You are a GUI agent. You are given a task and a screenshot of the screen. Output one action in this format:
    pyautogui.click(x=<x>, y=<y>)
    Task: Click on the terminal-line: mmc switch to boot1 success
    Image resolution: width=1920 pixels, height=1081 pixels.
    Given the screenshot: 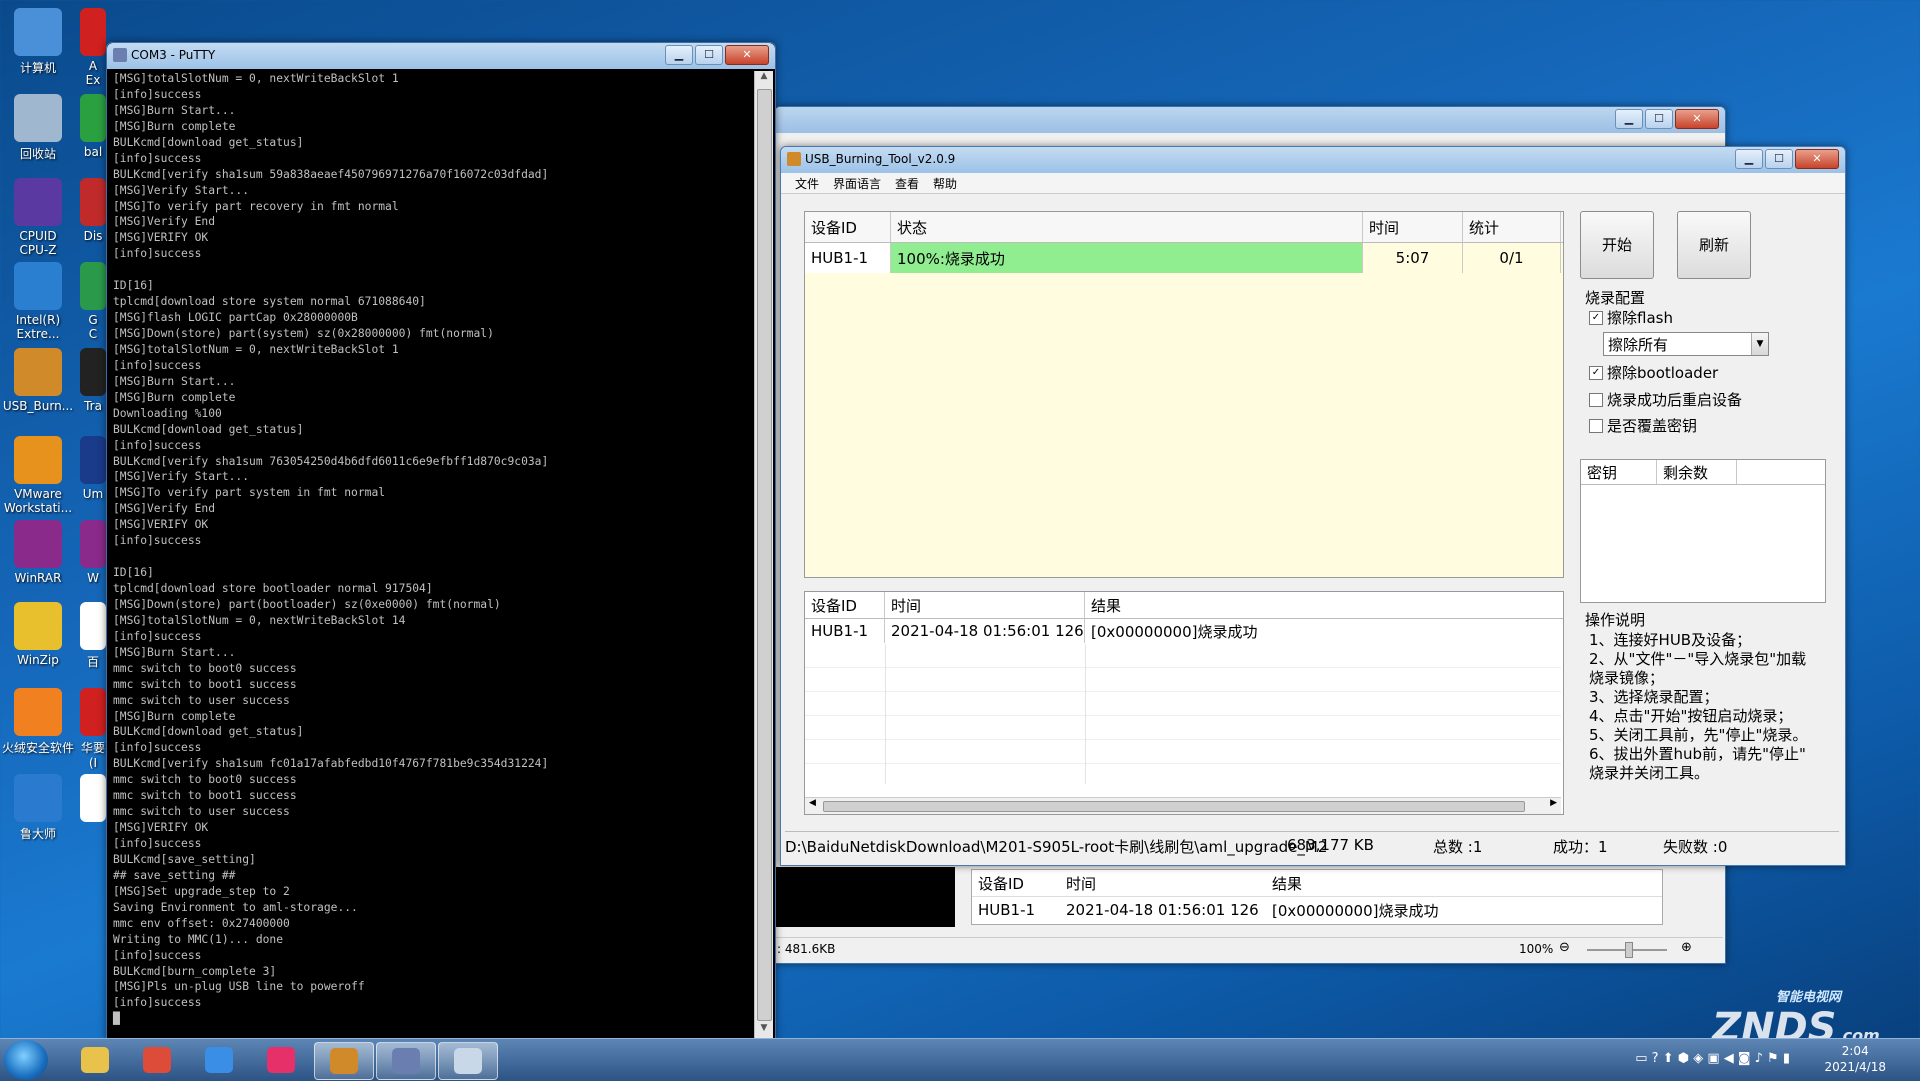 What is the action you would take?
    pyautogui.click(x=205, y=684)
    